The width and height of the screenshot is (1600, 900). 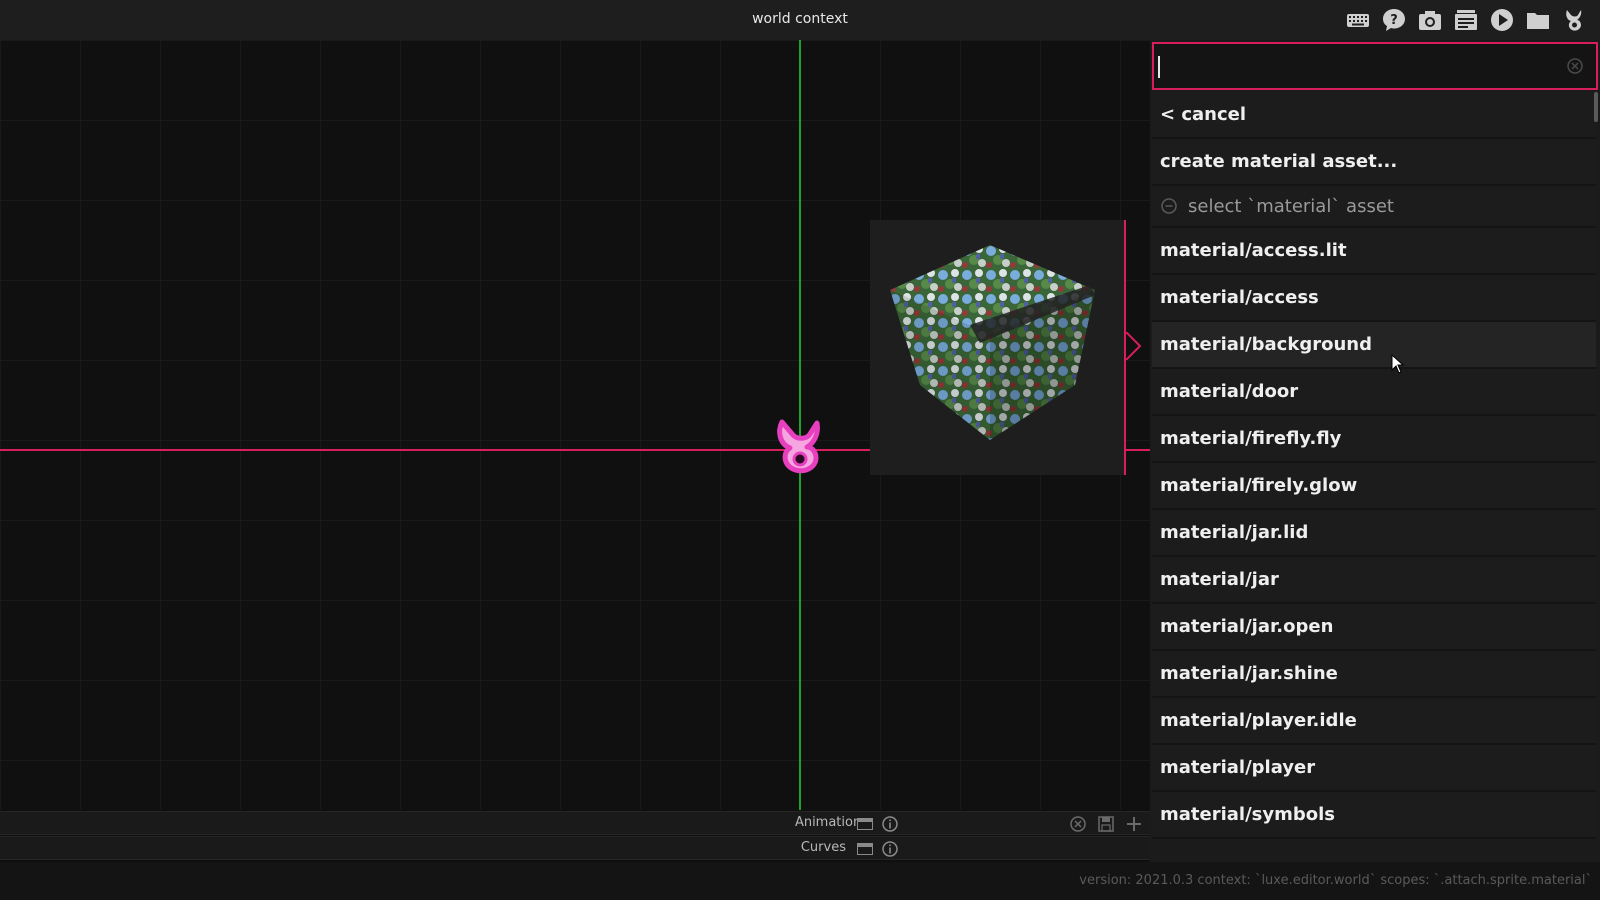 I want to click on cube-preview-image, so click(x=992, y=342).